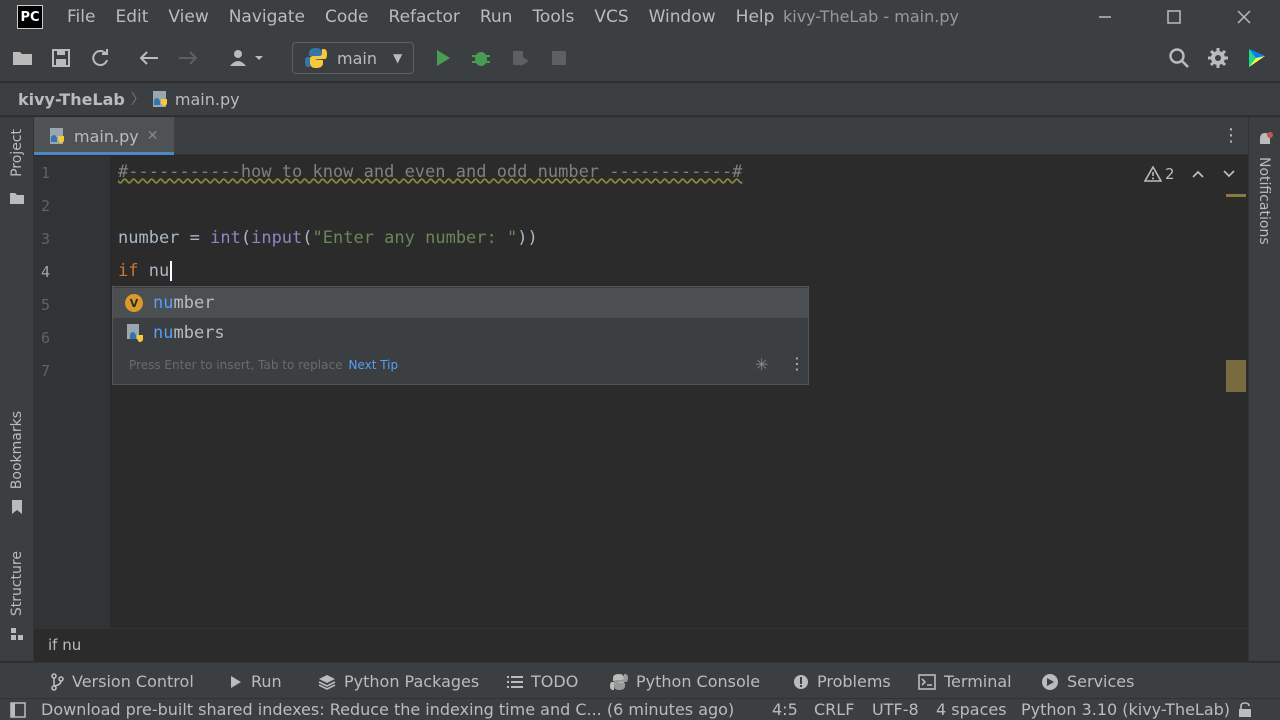 The height and width of the screenshot is (720, 1280). Describe the element at coordinates (640, 99) in the screenshot. I see `breadcrumb: kivy-TheLab 〉 main.py` at that location.